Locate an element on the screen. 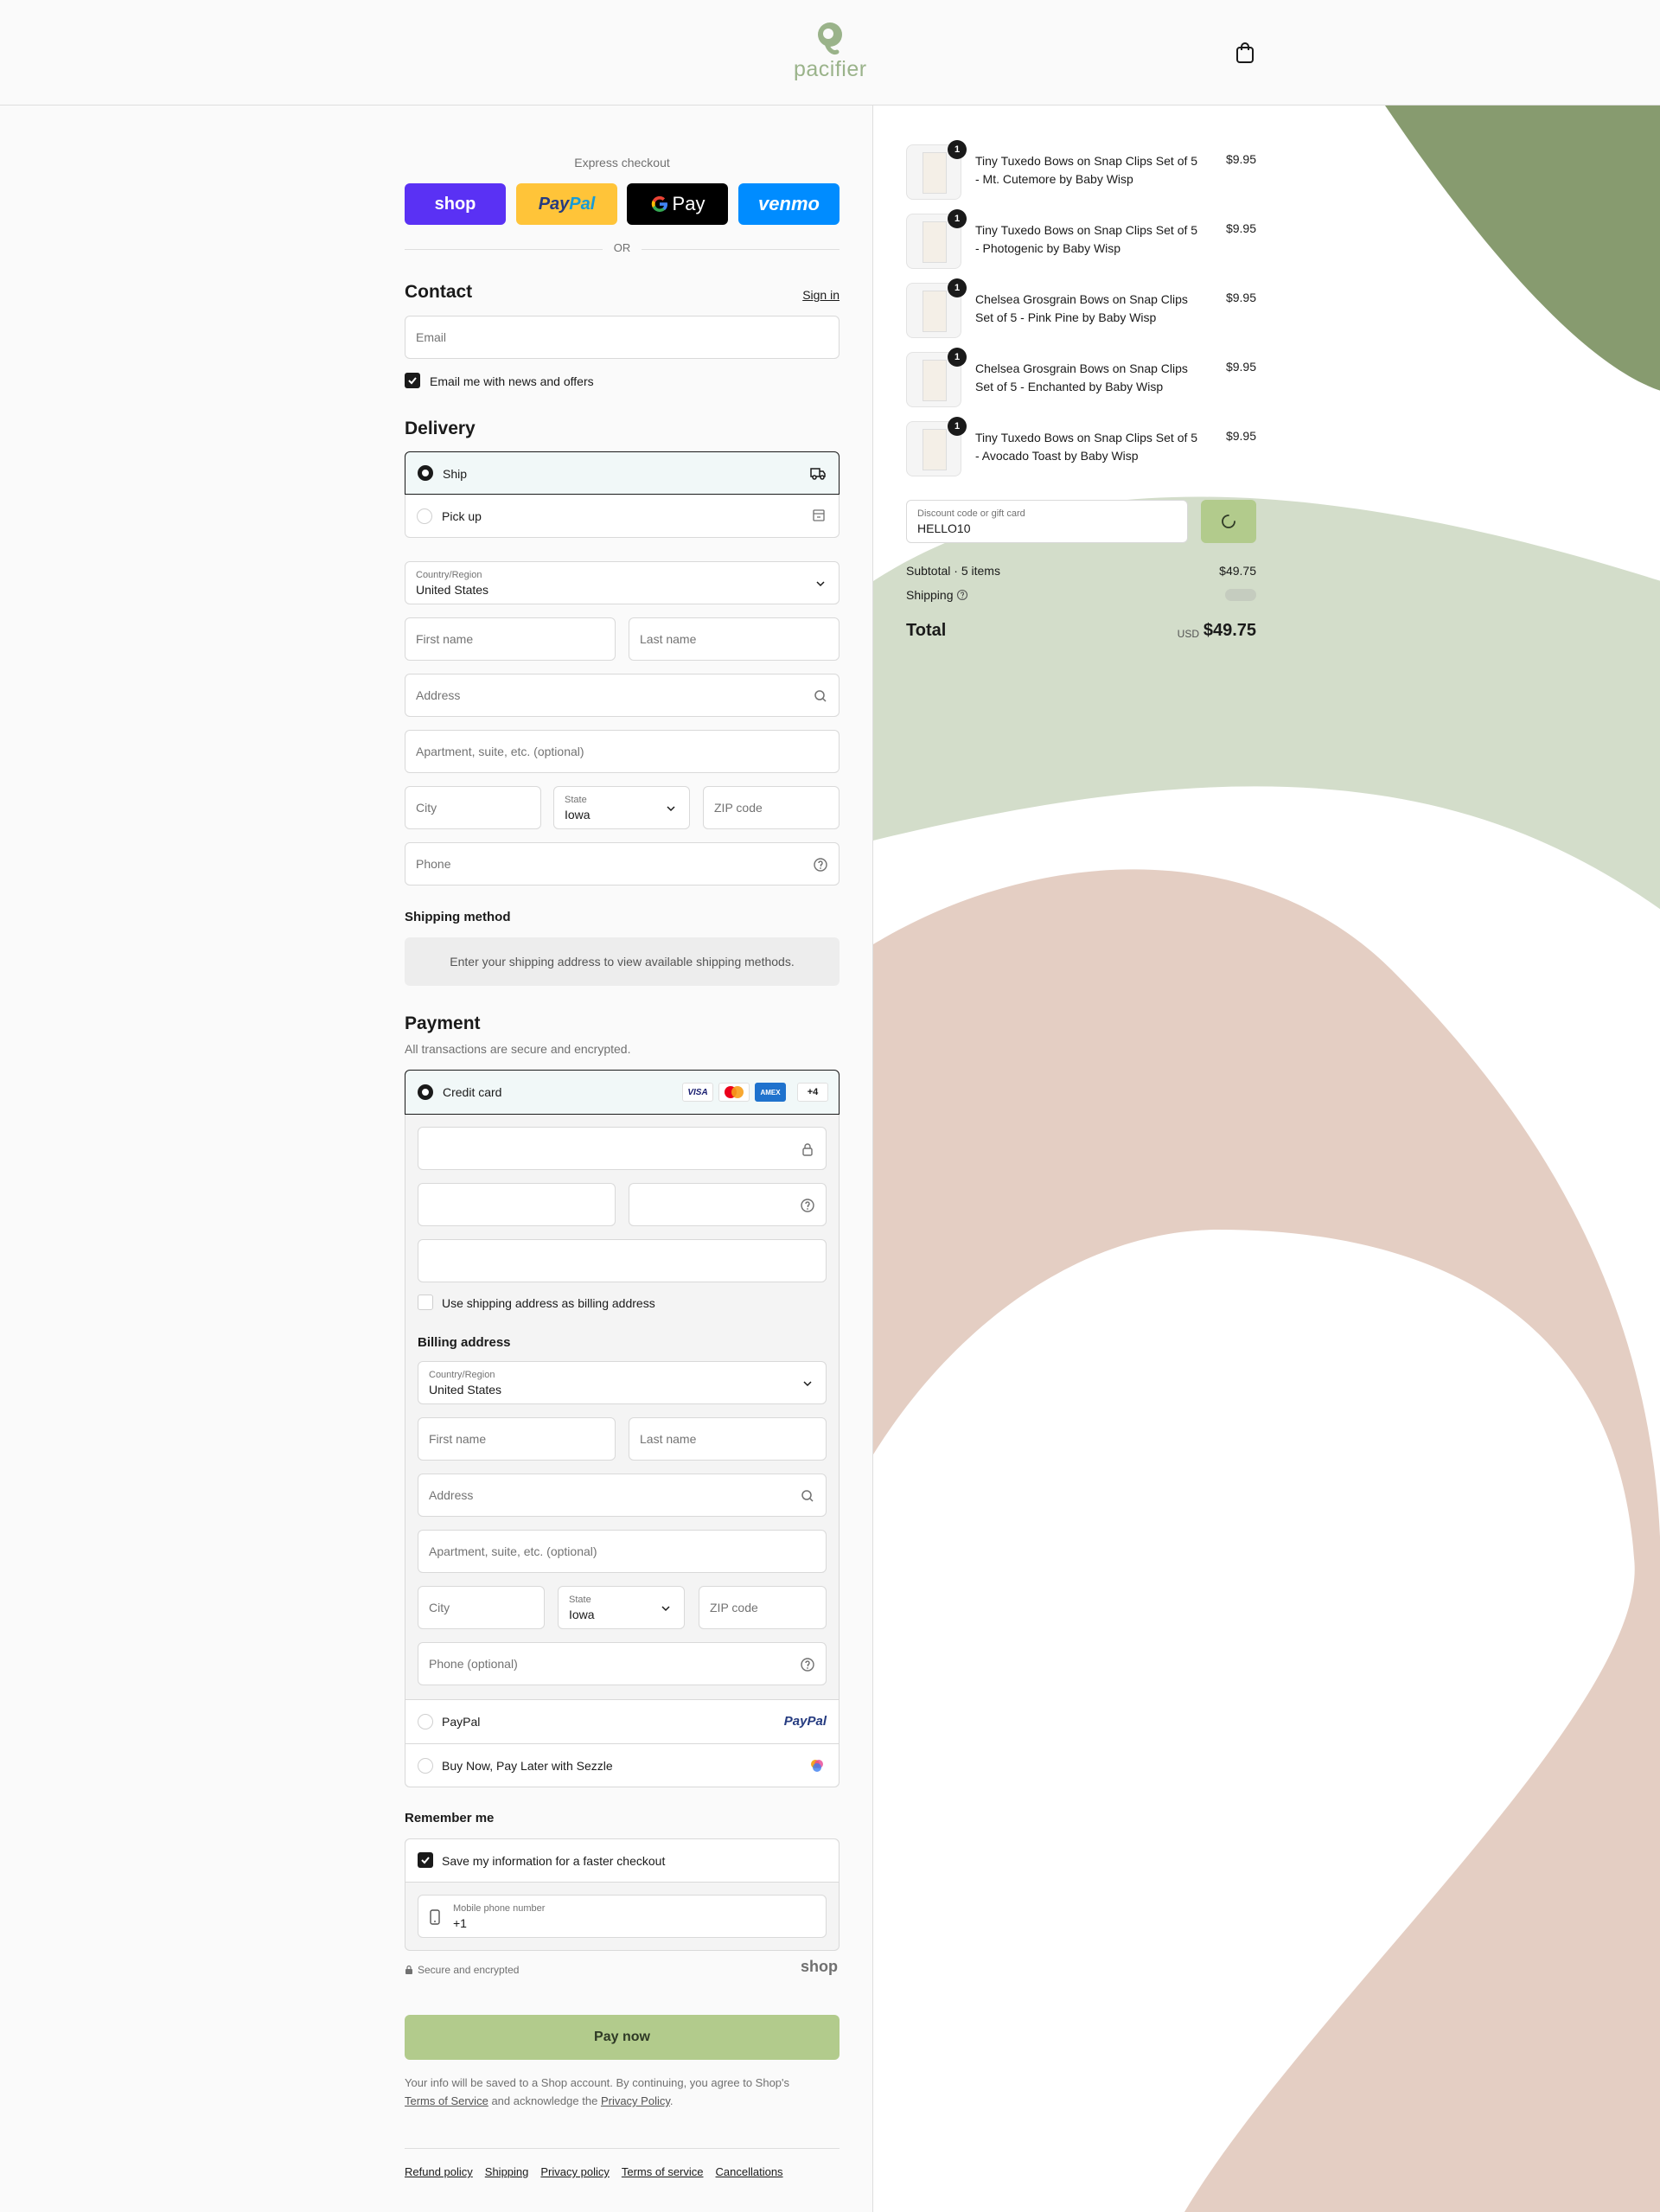 The height and width of the screenshot is (2212, 1660). shop-pay-logo: shop is located at coordinates (455, 204).